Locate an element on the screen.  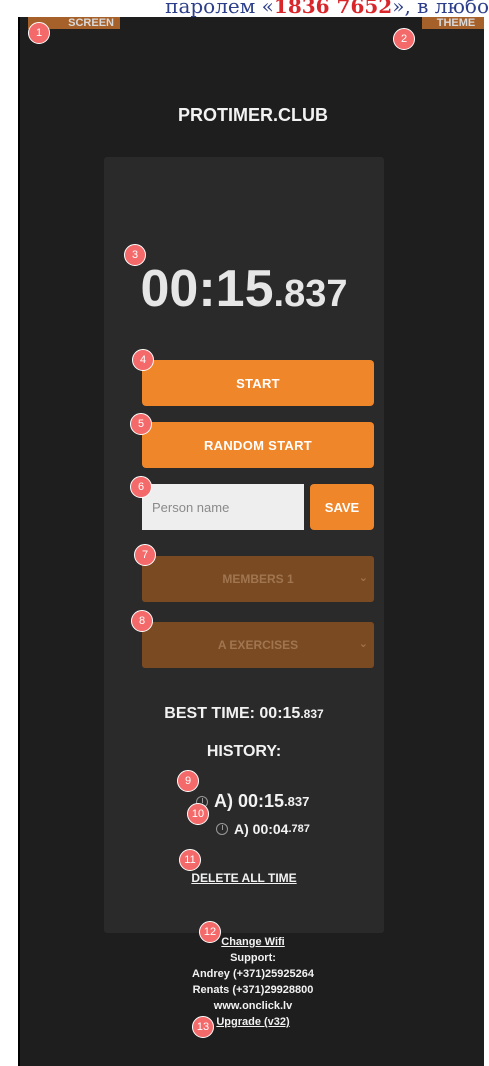
change-wifi-link: Change Wifi is located at coordinates (253, 942).